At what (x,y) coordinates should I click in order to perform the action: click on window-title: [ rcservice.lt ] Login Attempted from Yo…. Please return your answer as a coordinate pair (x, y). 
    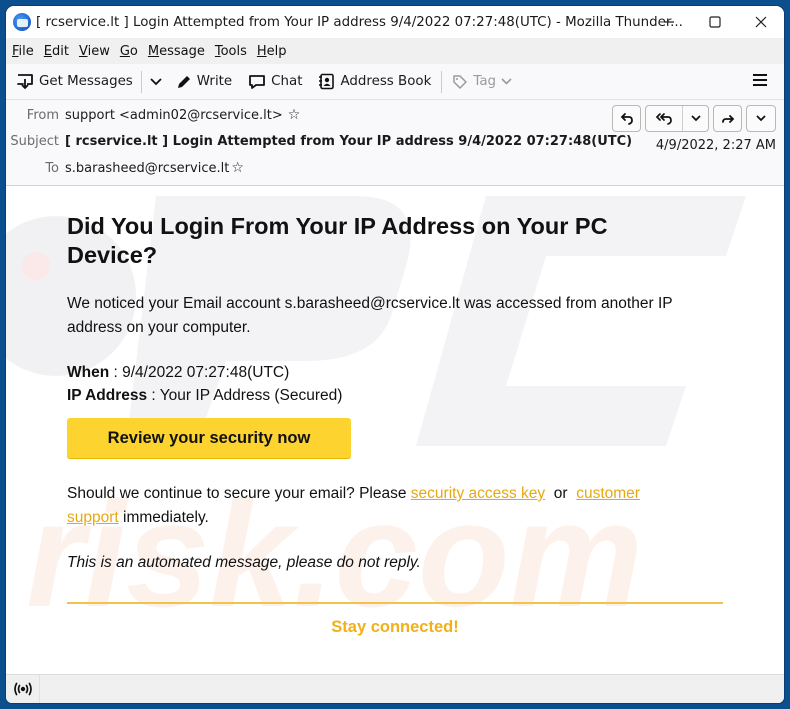
    Looking at the image, I should click on (359, 22).